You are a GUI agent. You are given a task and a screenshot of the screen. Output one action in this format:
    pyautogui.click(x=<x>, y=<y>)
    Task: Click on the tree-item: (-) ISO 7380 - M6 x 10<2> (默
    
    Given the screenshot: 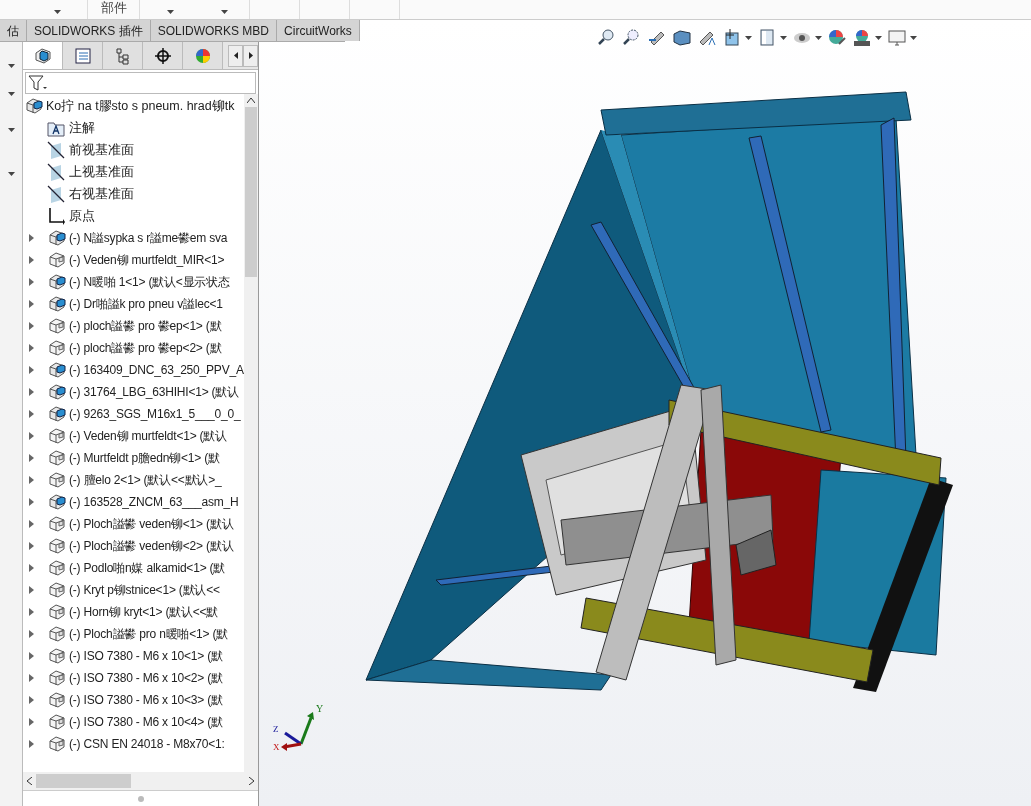 What is the action you would take?
    pyautogui.click(x=146, y=678)
    